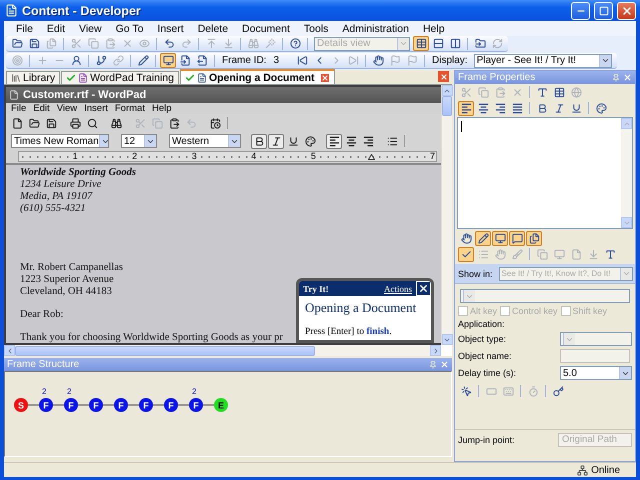 The width and height of the screenshot is (640, 480). What do you see at coordinates (483, 339) in the screenshot?
I see `field-label: Object type:` at bounding box center [483, 339].